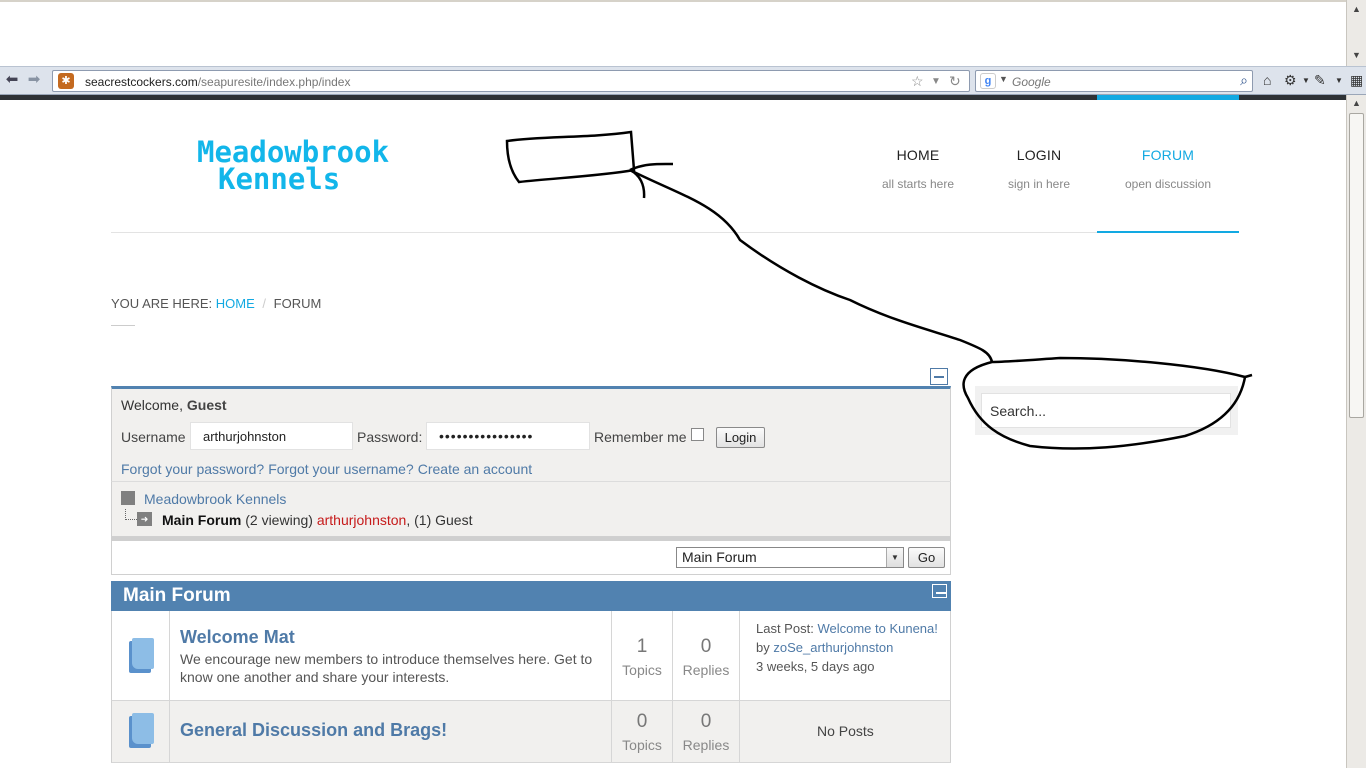 The width and height of the screenshot is (1366, 768). Describe the element at coordinates (1356, 33) in the screenshot. I see `window-scrollbar-top: ▲ ▼` at that location.